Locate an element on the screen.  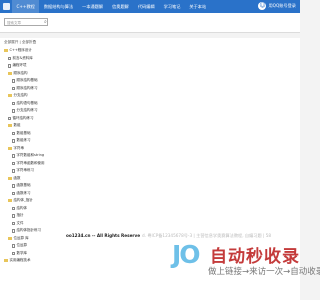
tree-item: 函数练习 is located at coordinates (31, 194).